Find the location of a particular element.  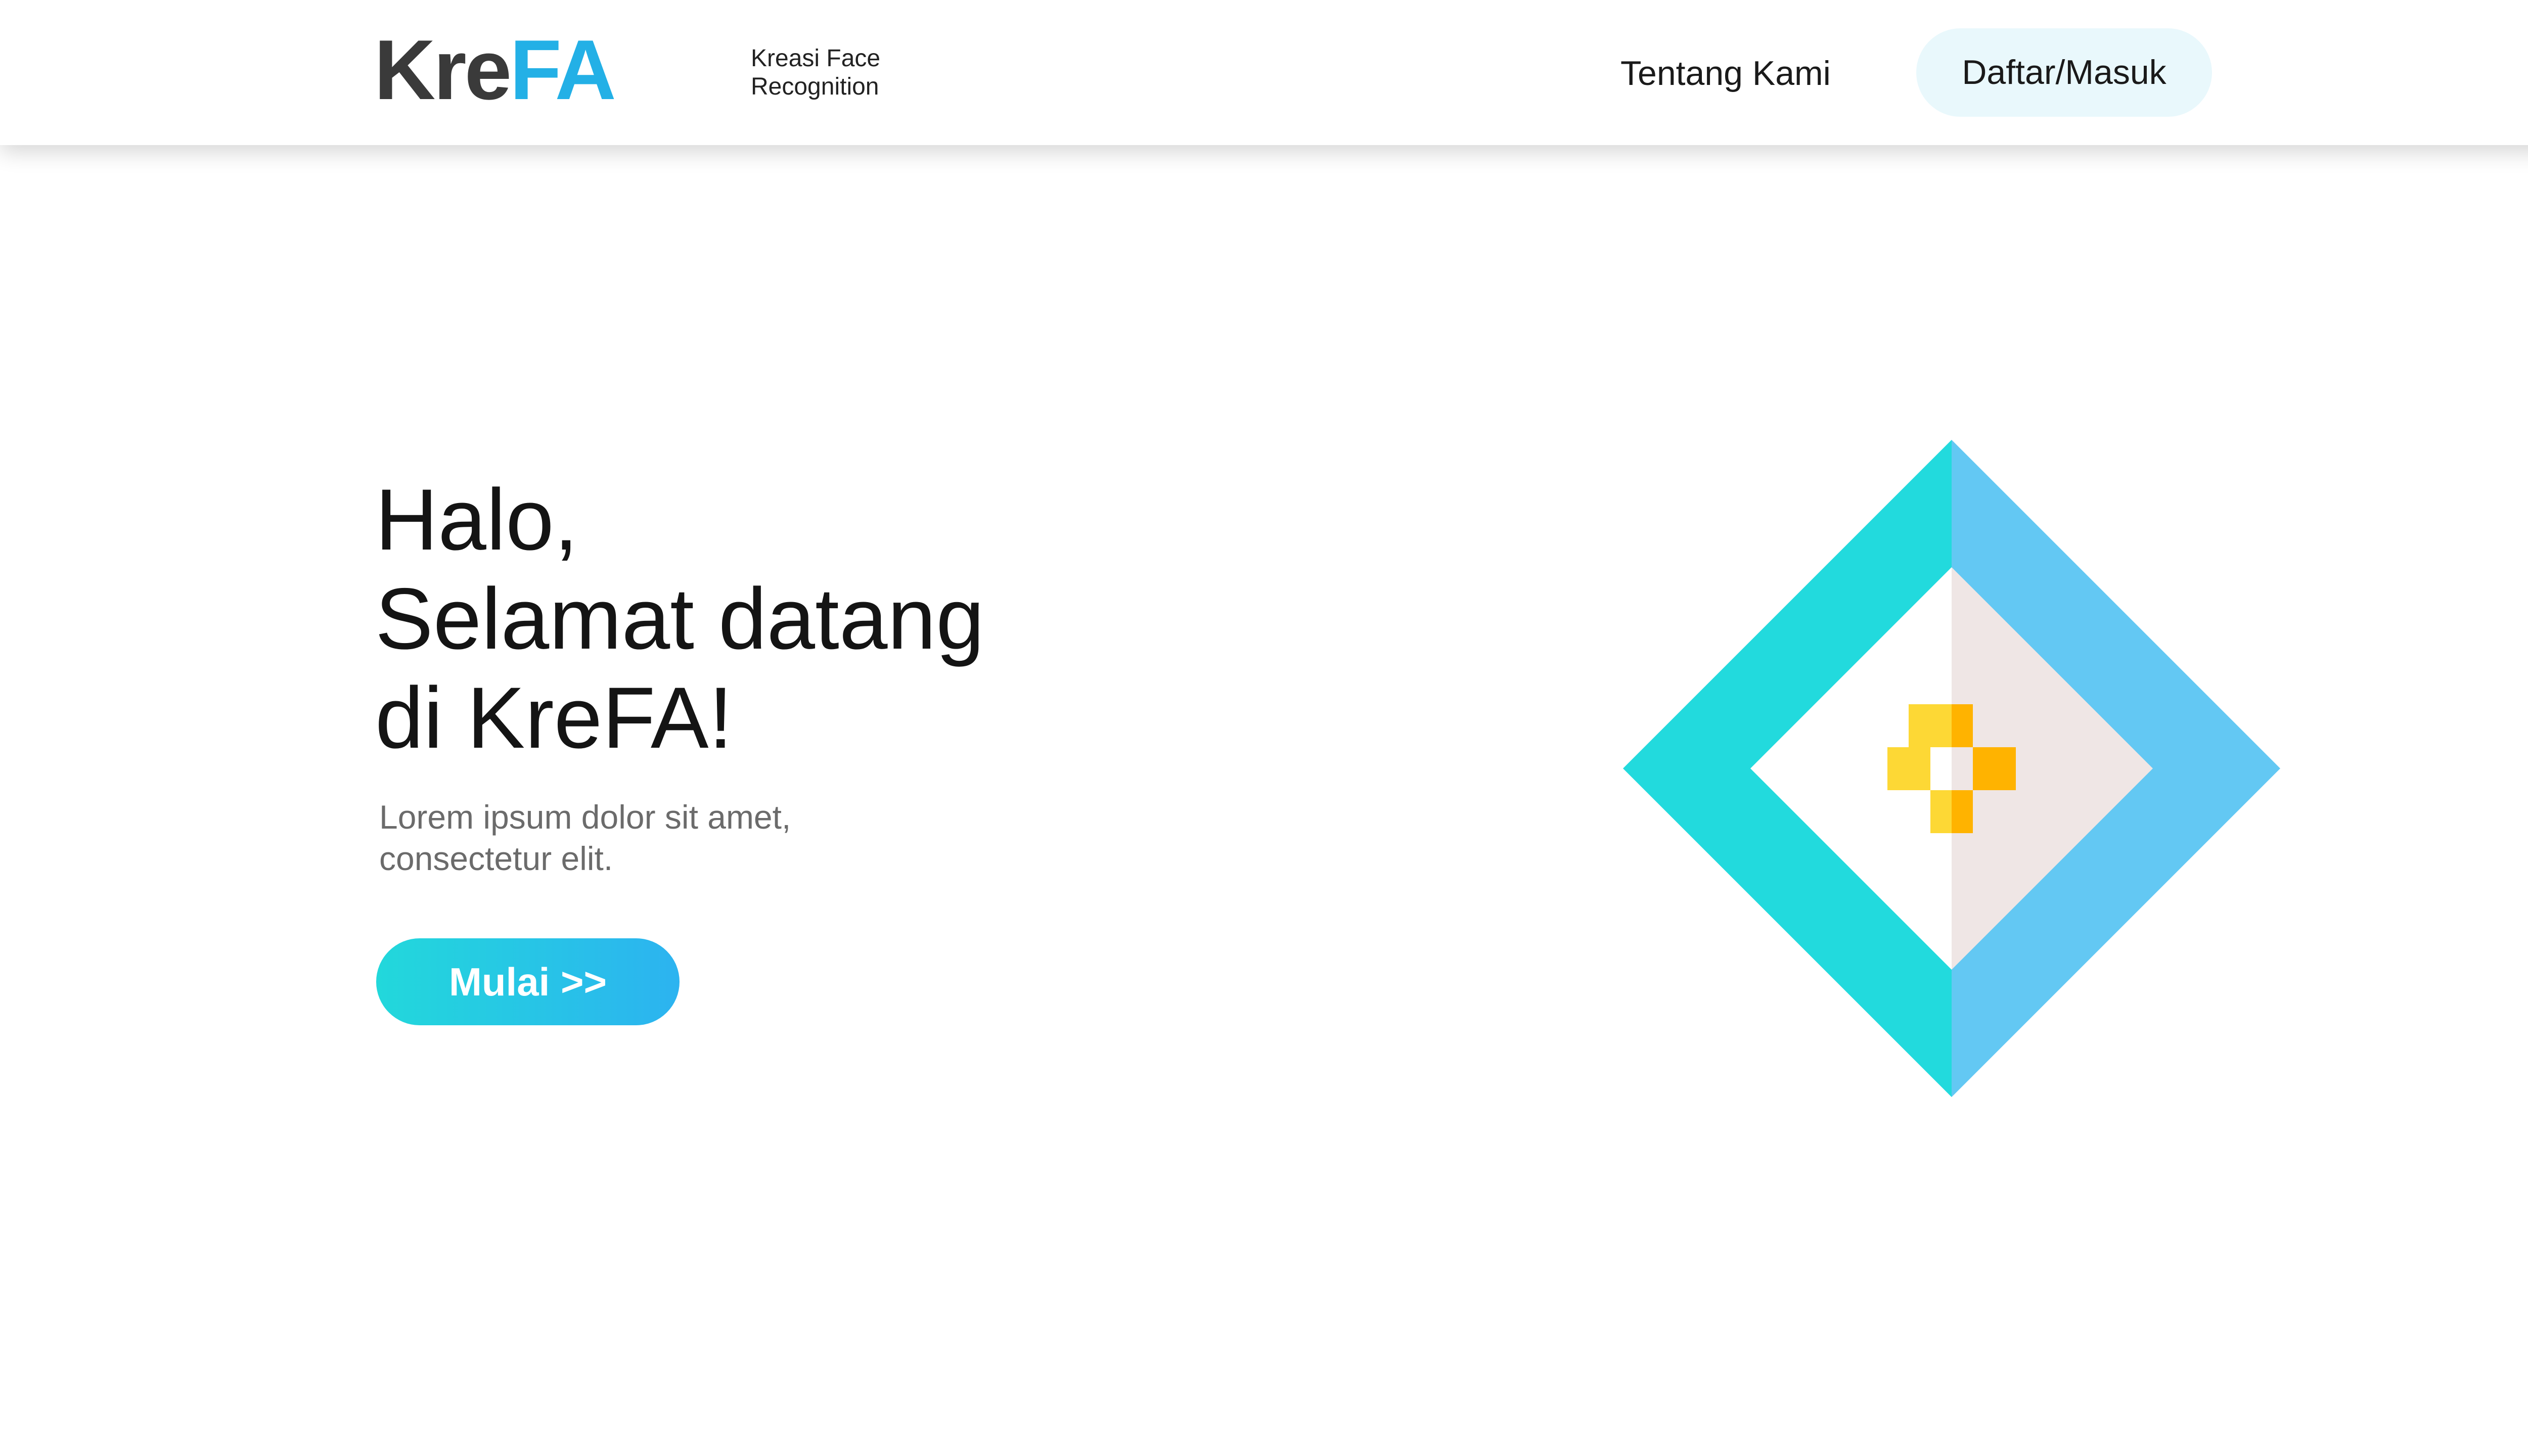

logo-text-kre: Kre is located at coordinates (443, 69).